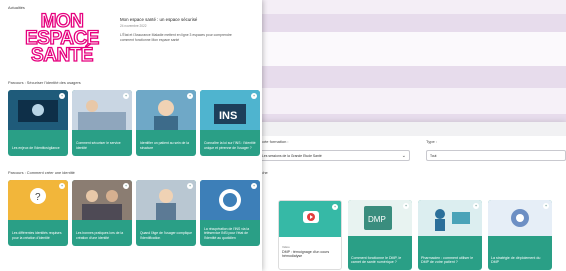  Describe the element at coordinates (273, 141) in the screenshot. I see `formation-filter-label: Lycée formation :` at that location.